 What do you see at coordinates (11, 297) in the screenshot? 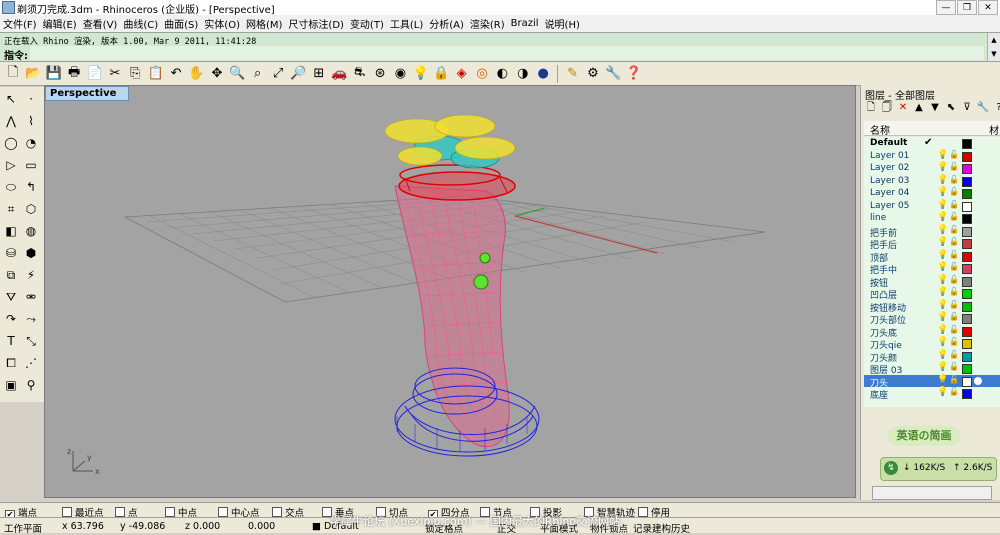
I see `trim-icon: ⛛` at bounding box center [11, 297].